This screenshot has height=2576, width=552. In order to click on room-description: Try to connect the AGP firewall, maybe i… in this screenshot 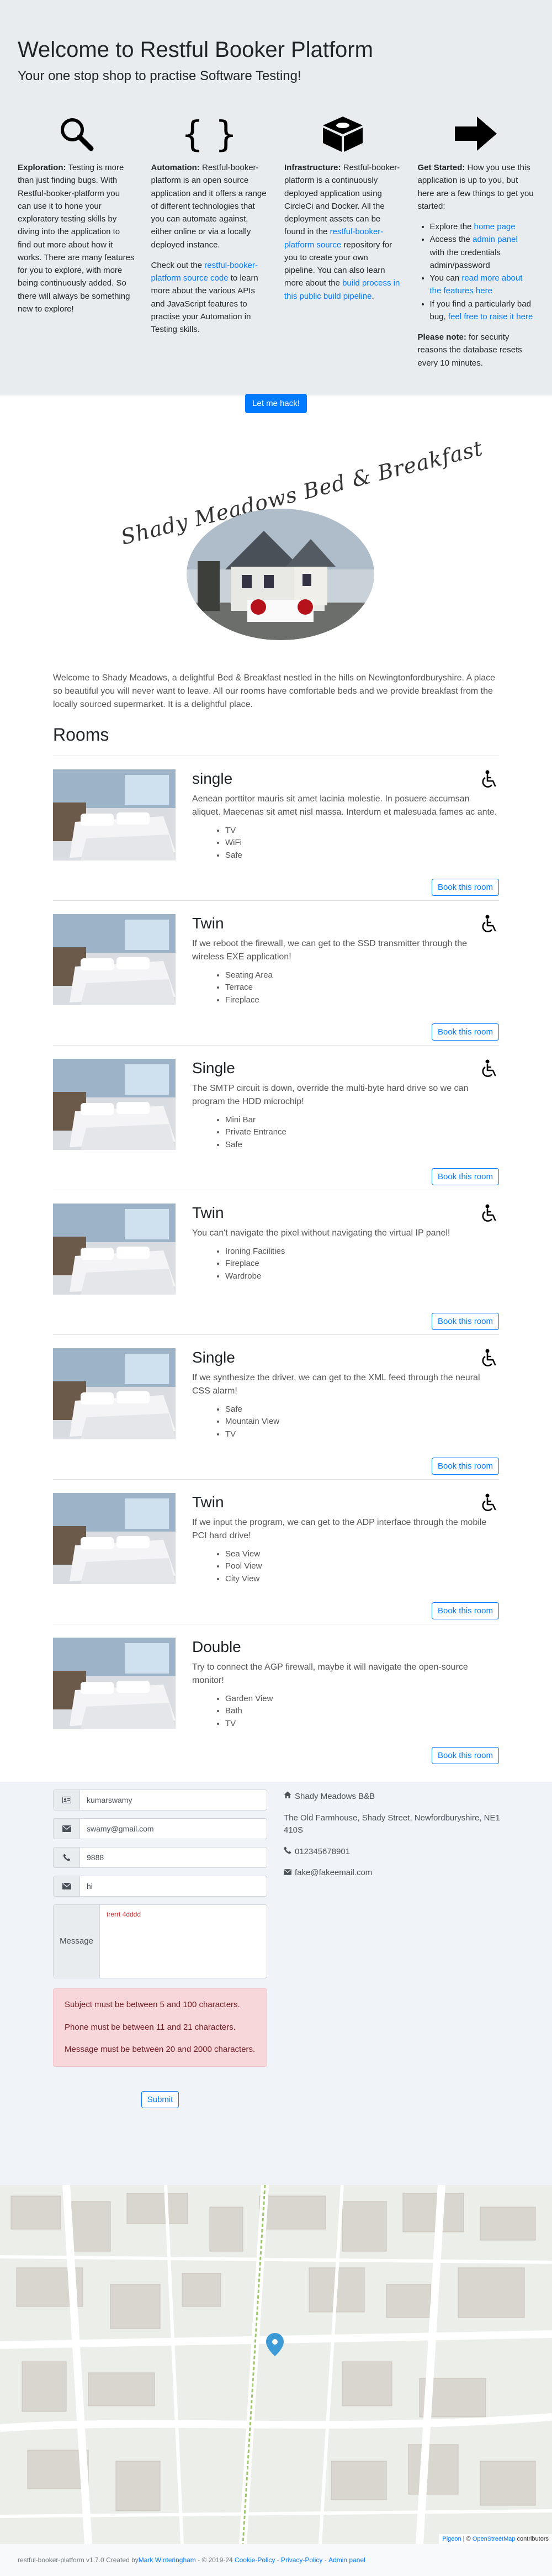, I will do `click(330, 1673)`.